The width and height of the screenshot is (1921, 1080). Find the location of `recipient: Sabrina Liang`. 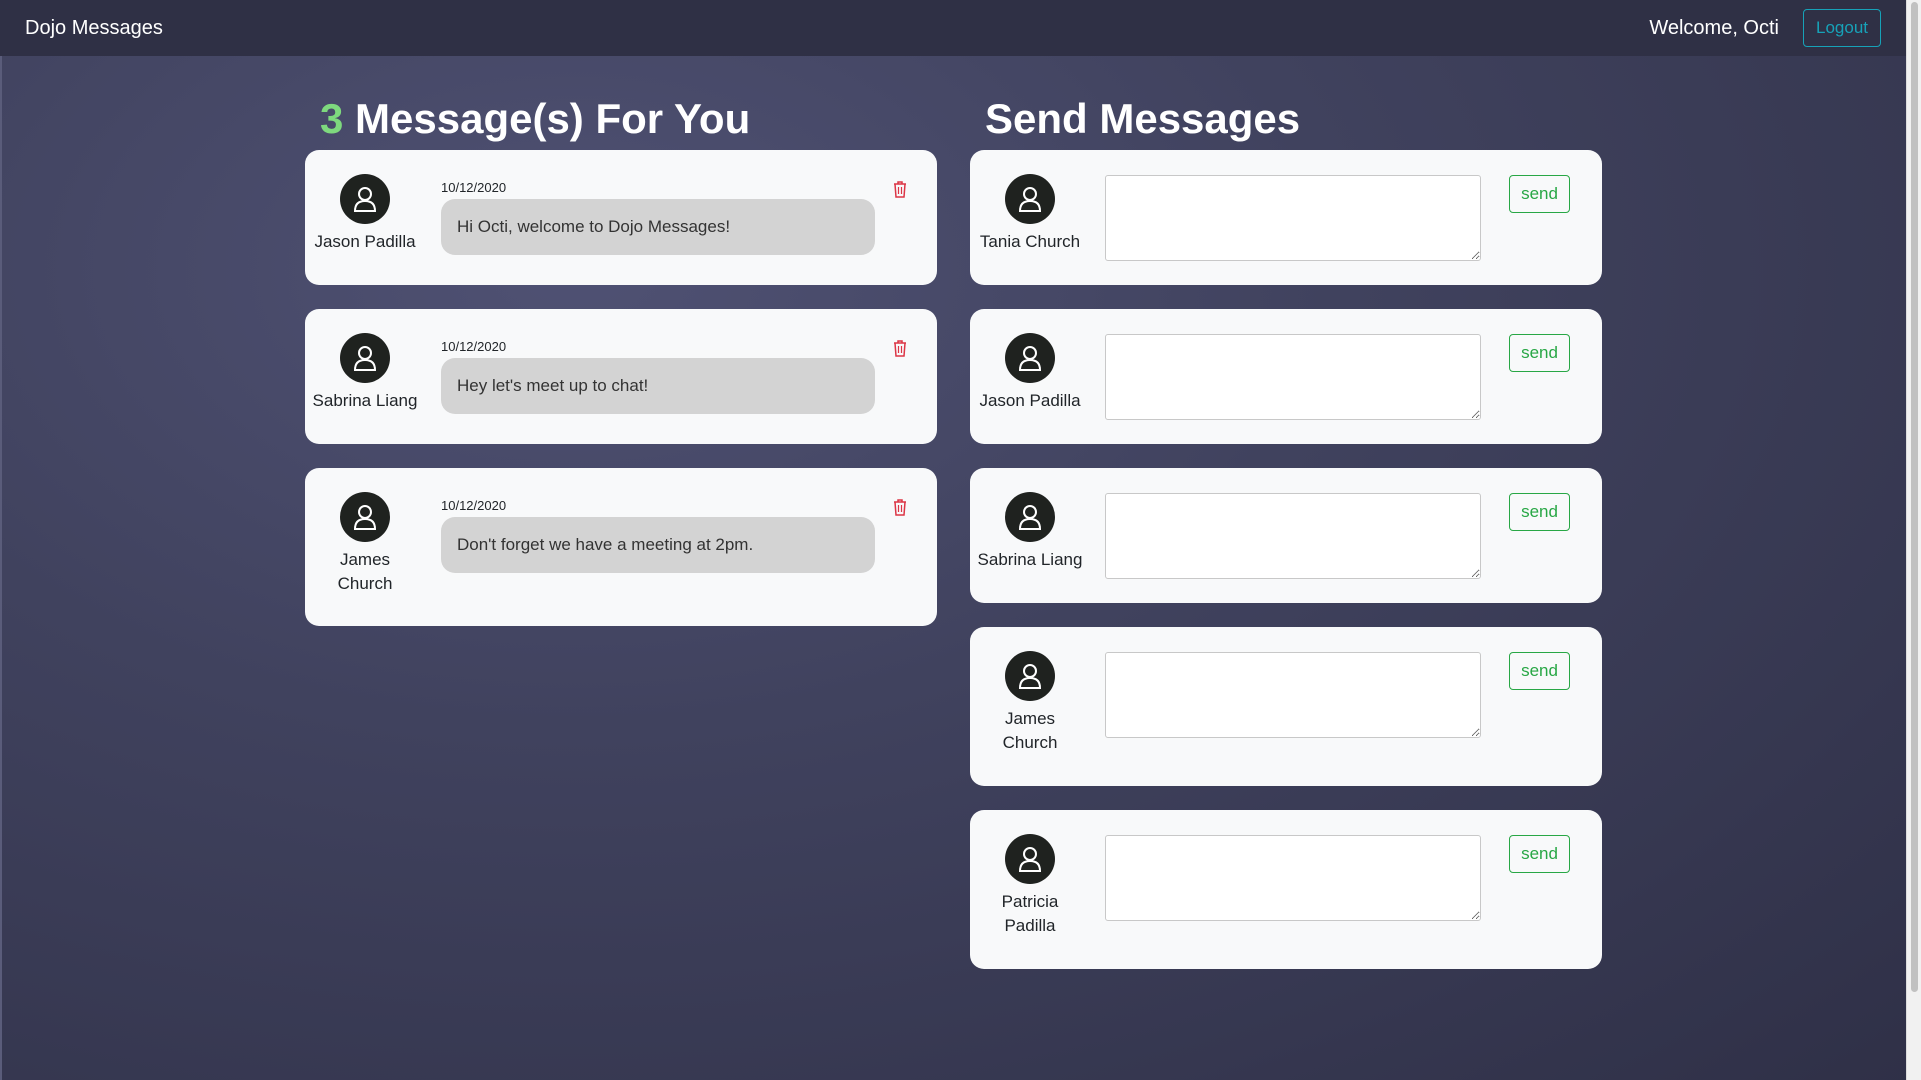

recipient: Sabrina Liang is located at coordinates (1030, 532).